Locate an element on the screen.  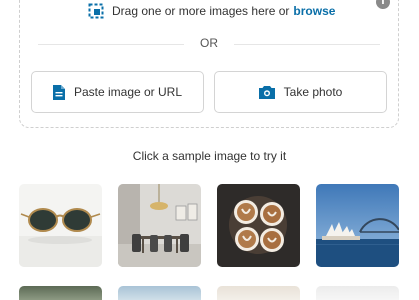
paste-label: Paste image or URL is located at coordinates (128, 92).